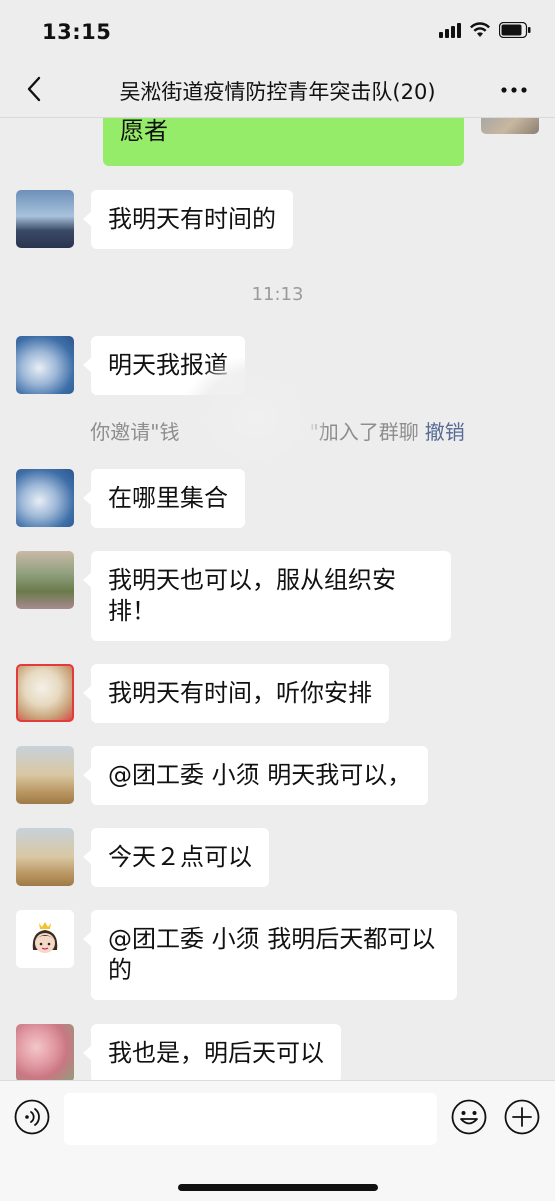 The image size is (555, 1201). I want to click on revoke-link: 撤销, so click(445, 432).